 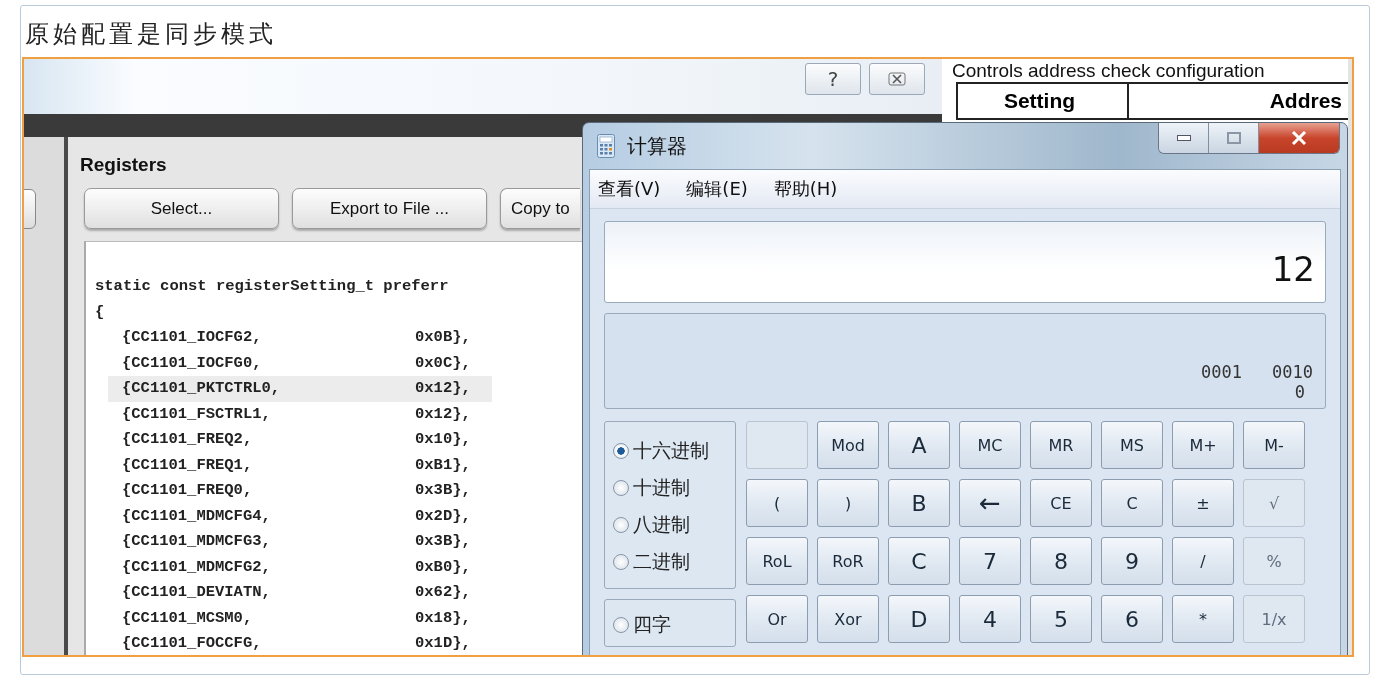 I want to click on calculator-key: B, so click(x=919, y=503).